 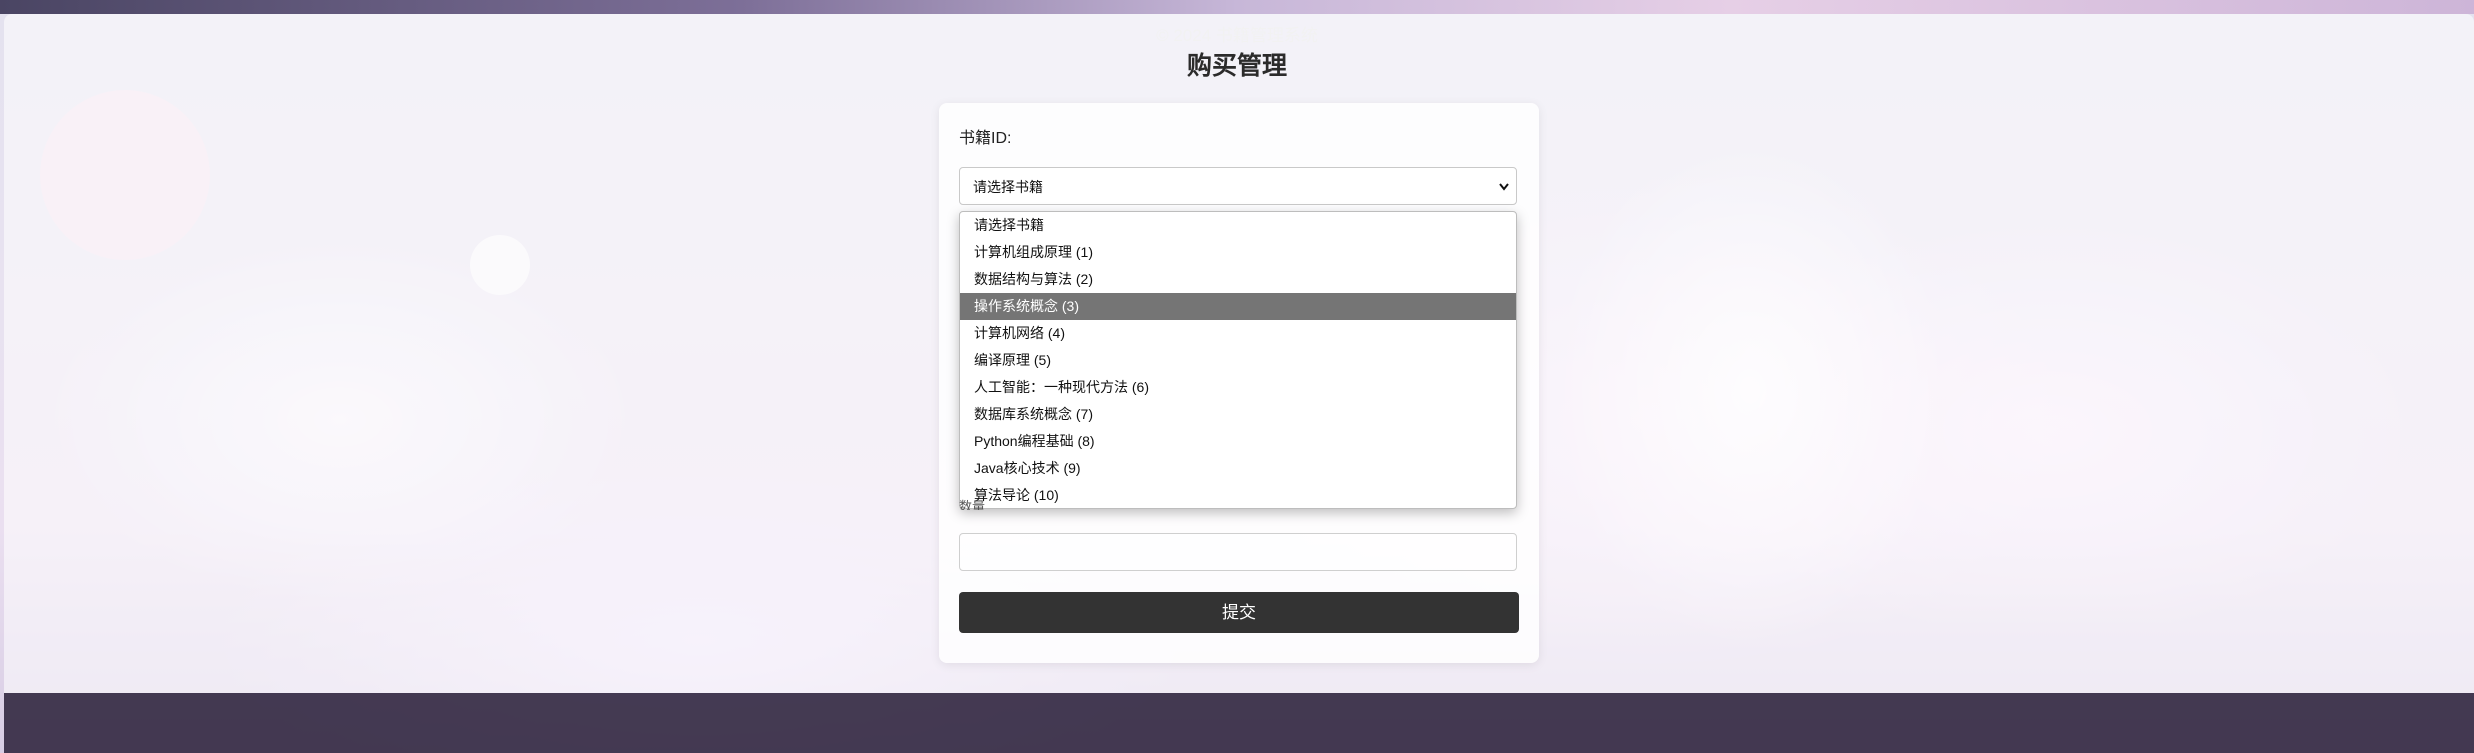 I want to click on book-select-value: 请选择书籍, so click(x=1008, y=187).